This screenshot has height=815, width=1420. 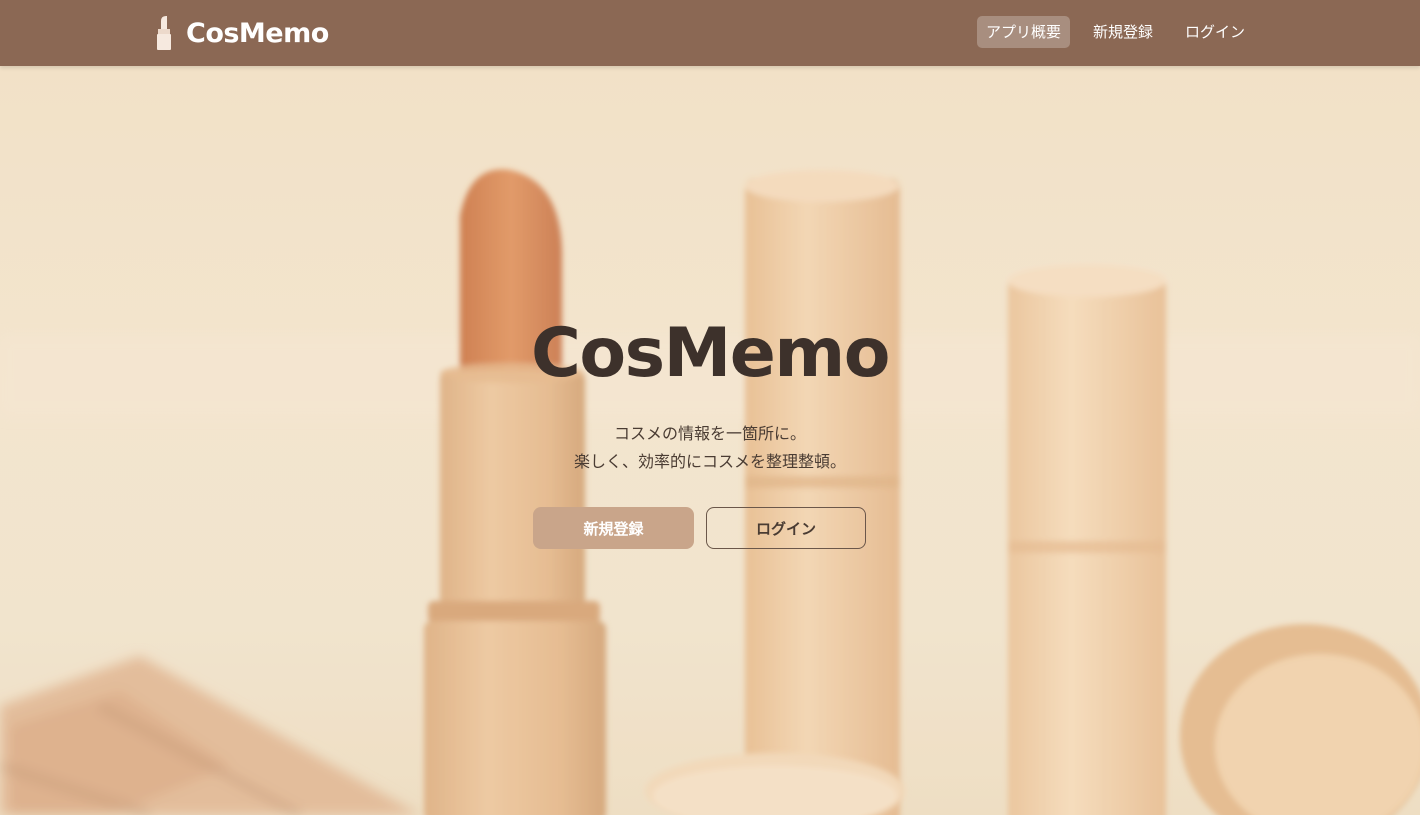 I want to click on hero-tagline: コスメの情報を一箇所に。 楽しく、効率的にコスメを整理整頓。, so click(x=710, y=448).